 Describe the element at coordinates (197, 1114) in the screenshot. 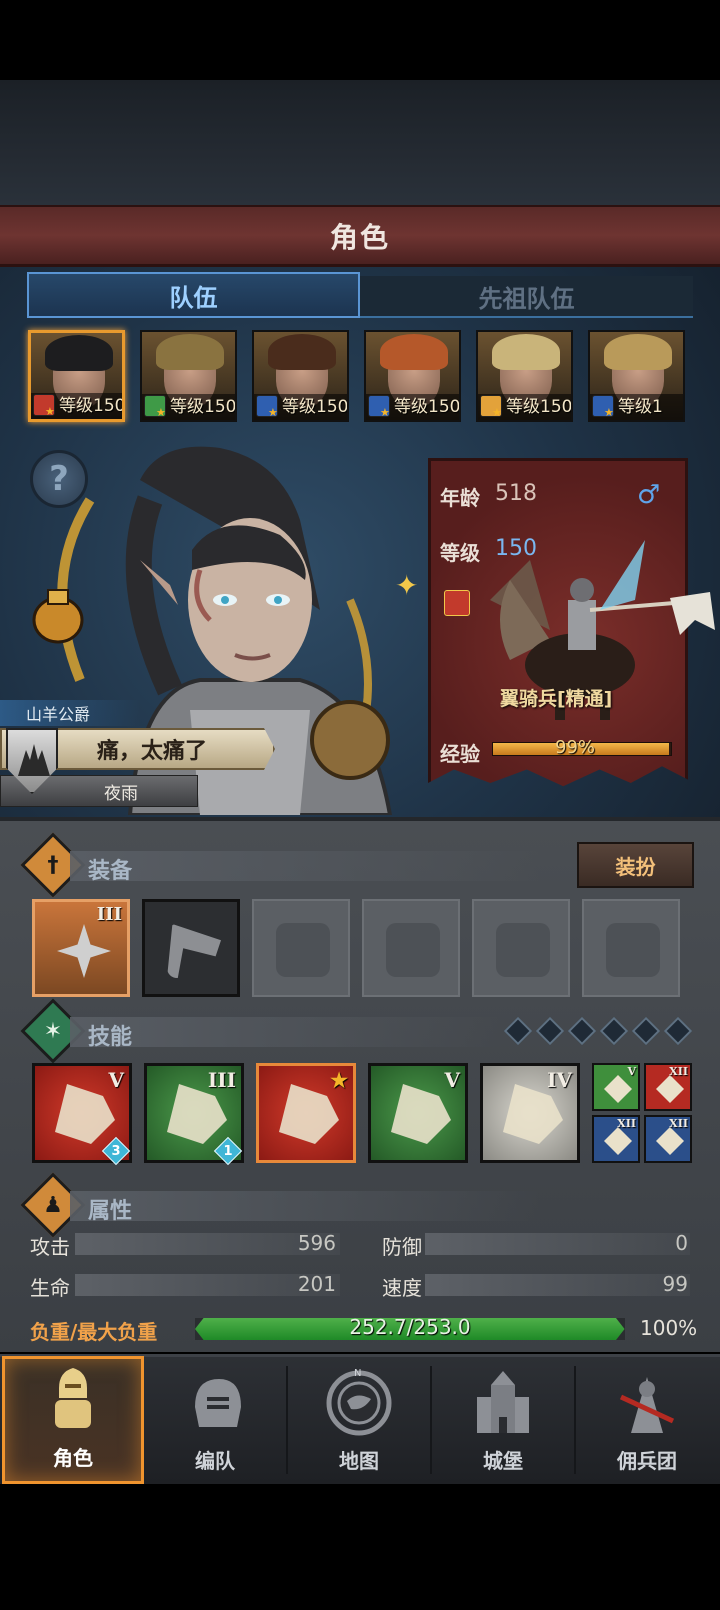

I see `spear-thrust-icon` at that location.